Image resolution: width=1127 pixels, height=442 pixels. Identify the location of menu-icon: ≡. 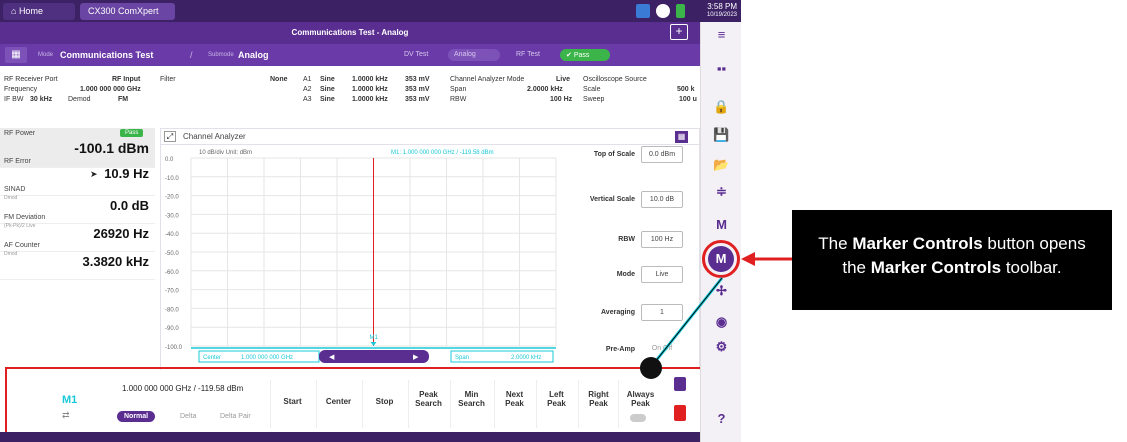
(721, 35).